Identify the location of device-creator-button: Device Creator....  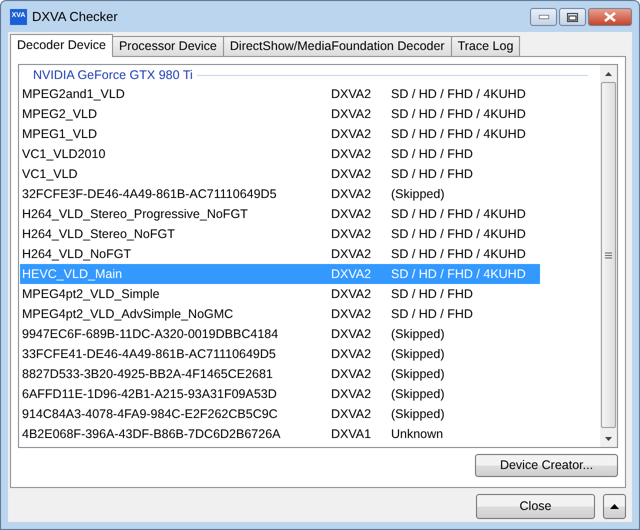
(546, 465).